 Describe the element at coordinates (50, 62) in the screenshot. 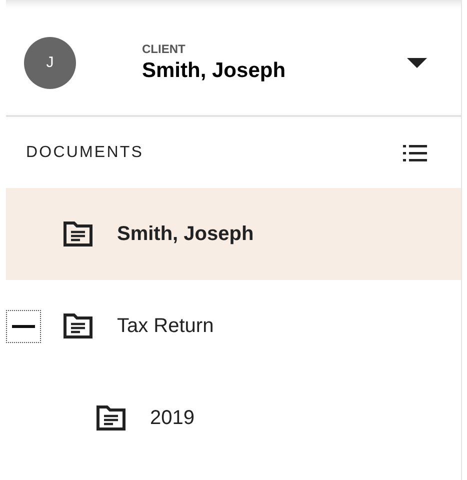

I see `avatar: J` at that location.